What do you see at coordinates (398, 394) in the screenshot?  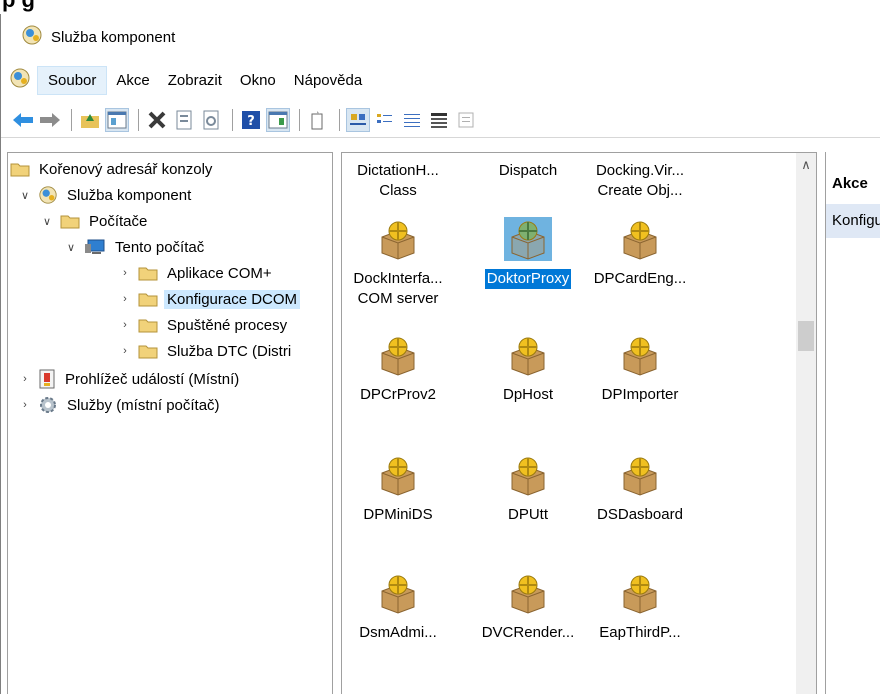 I see `list-item-caption: DPCrProv2` at bounding box center [398, 394].